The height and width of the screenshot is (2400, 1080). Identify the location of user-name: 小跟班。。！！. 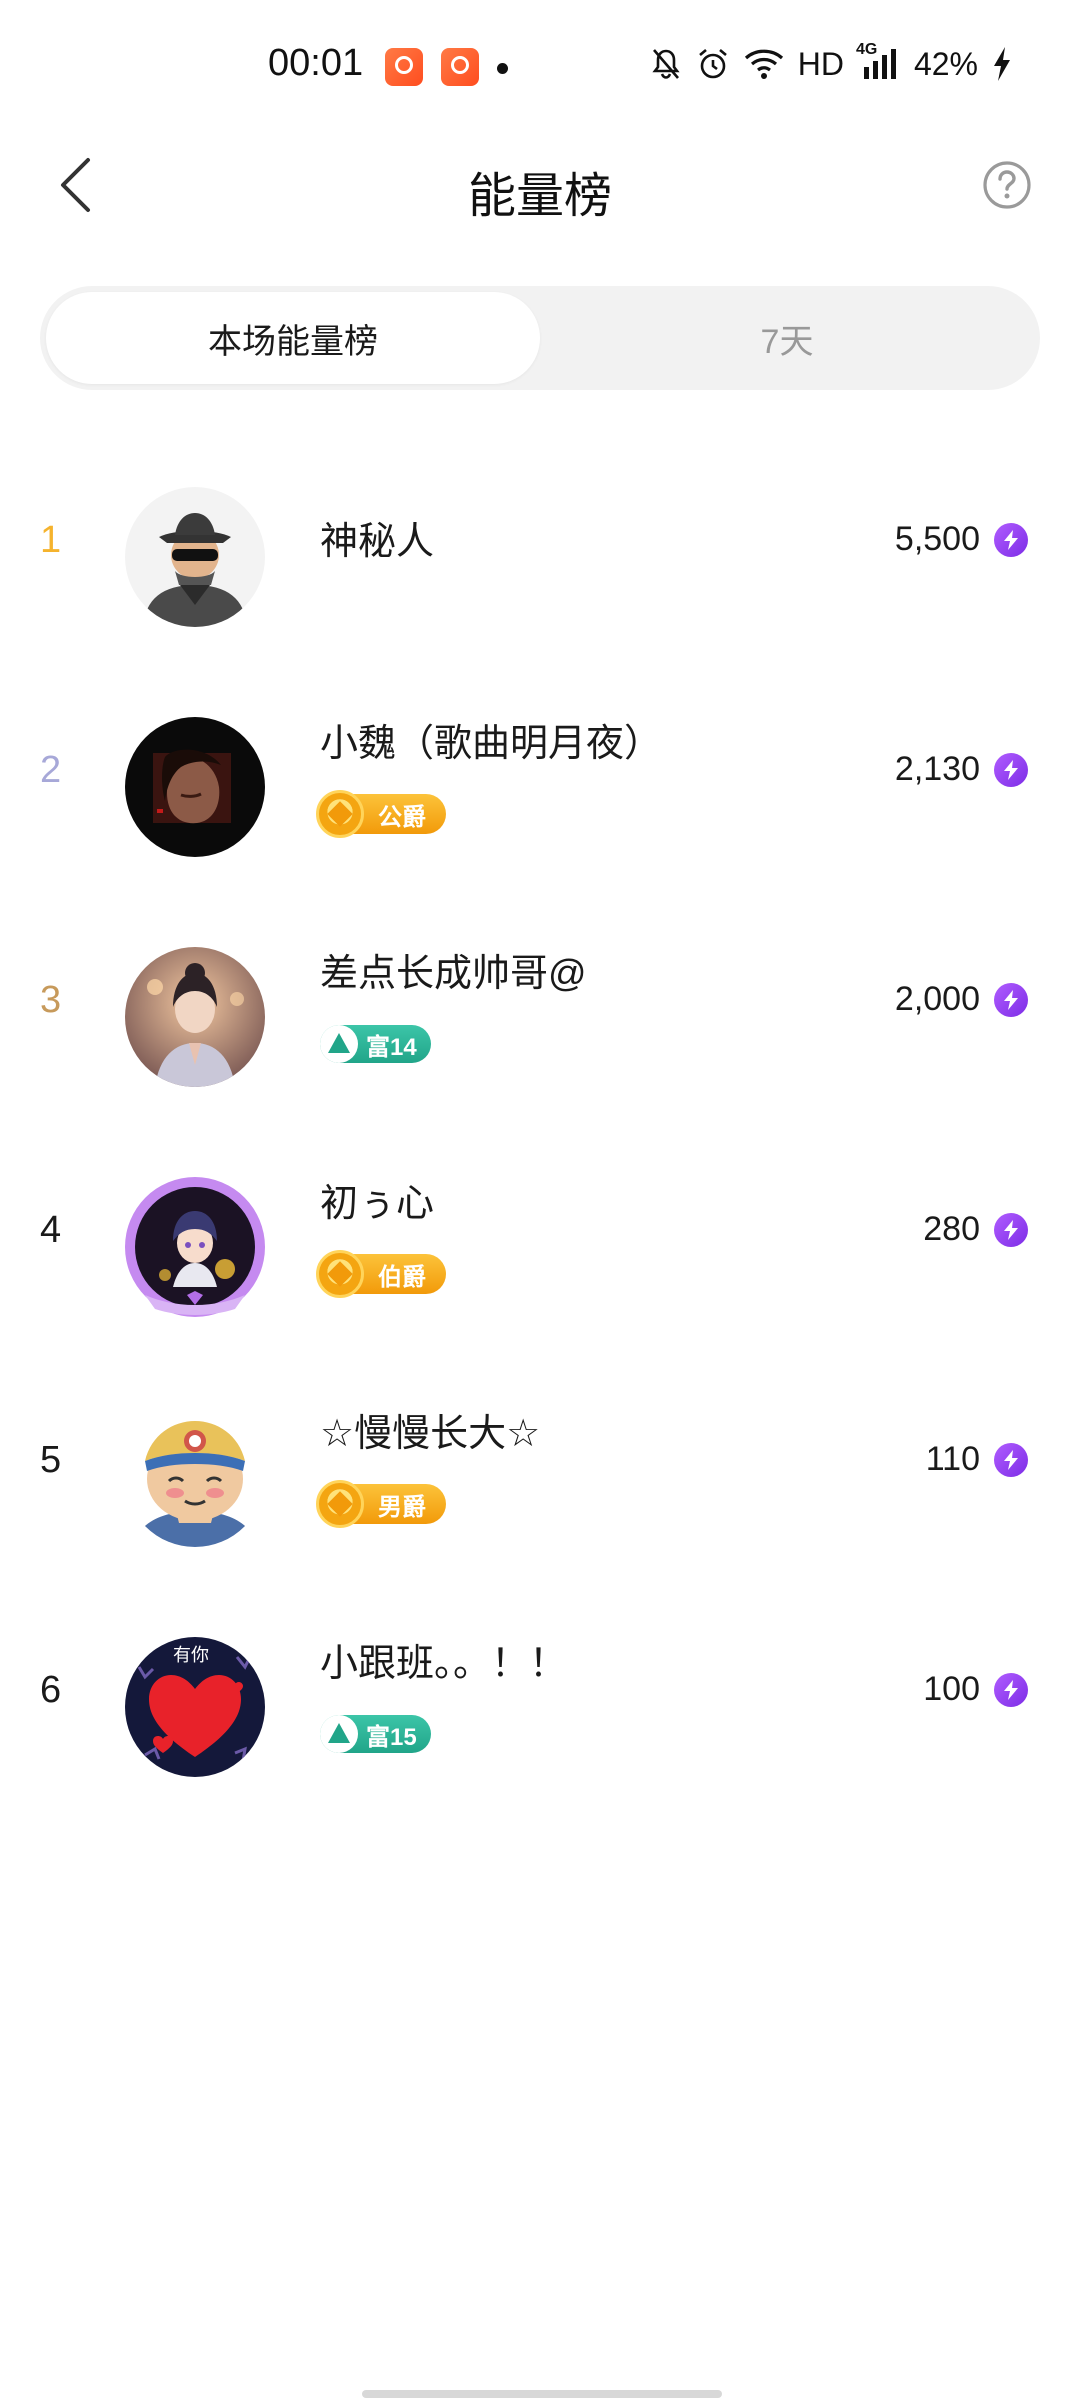
(444, 1664).